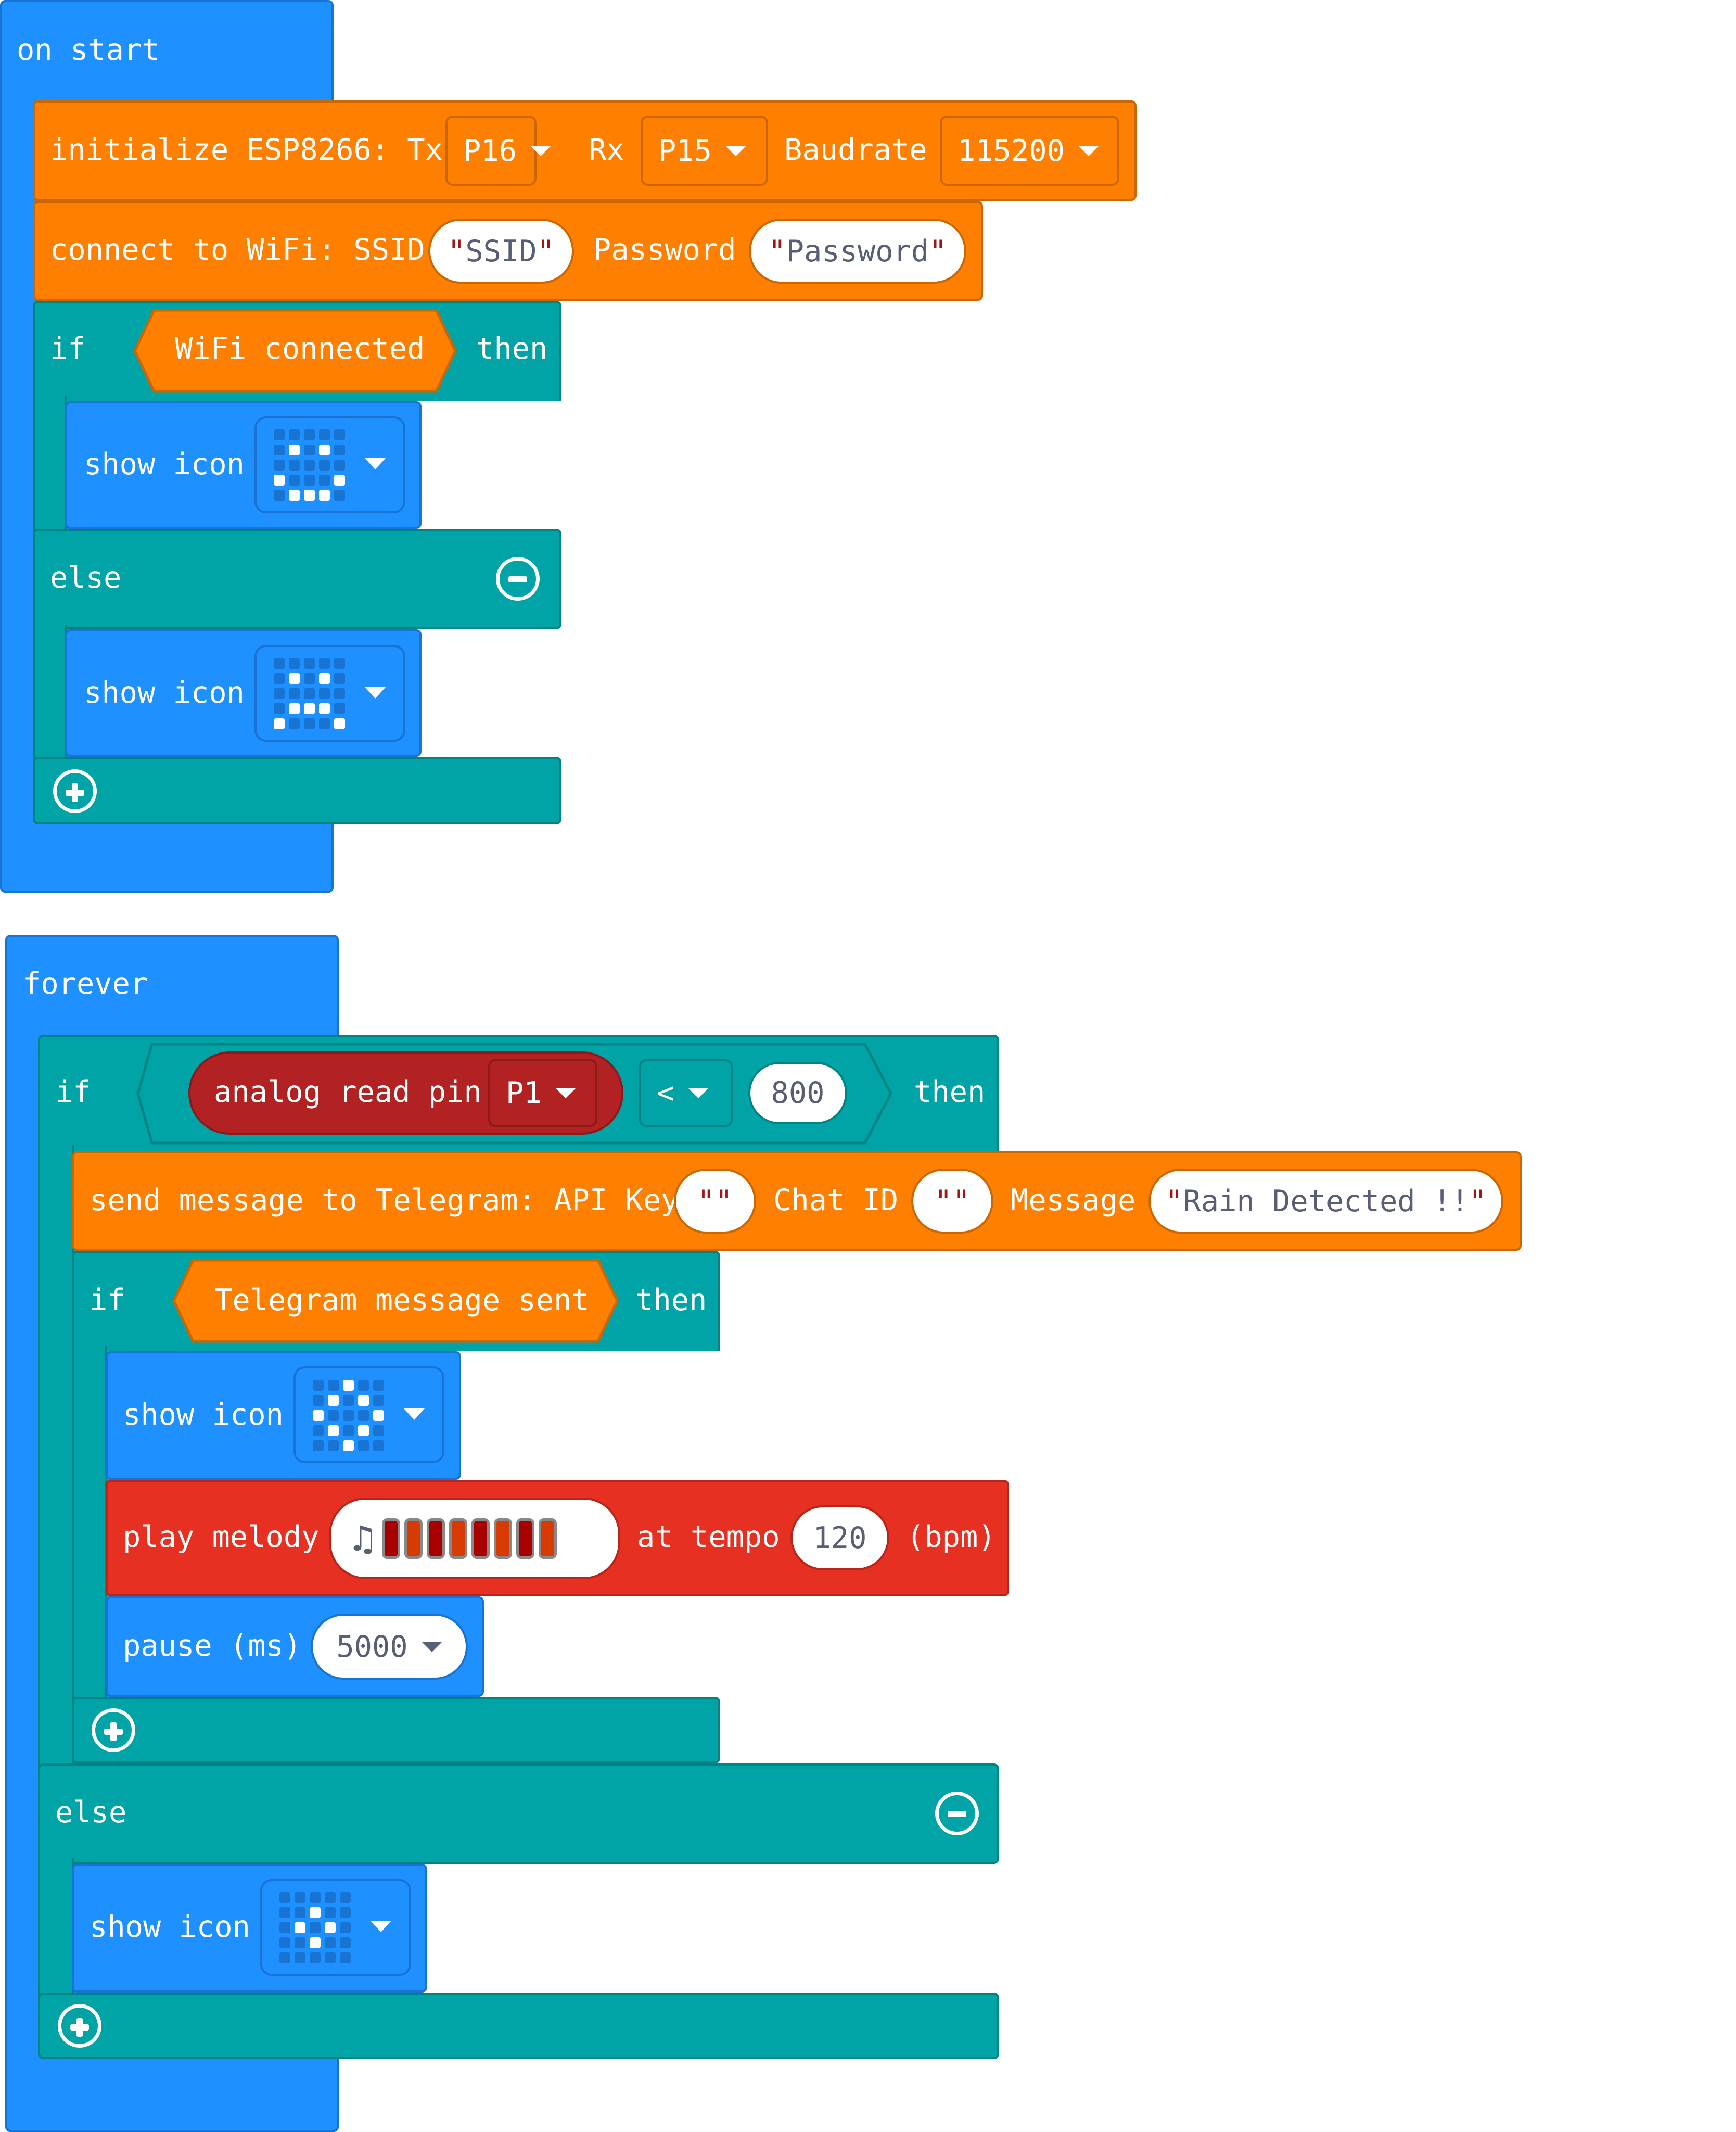 This screenshot has height=2132, width=1736. I want to click on else-block, so click(518, 1813).